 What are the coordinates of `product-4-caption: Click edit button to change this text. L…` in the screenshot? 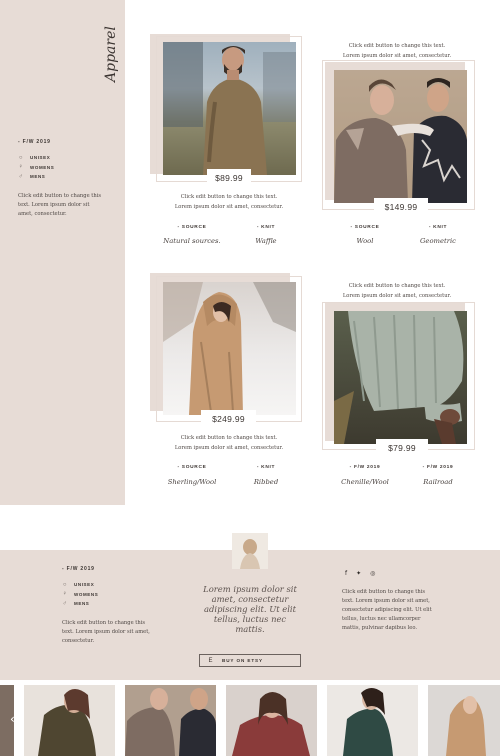 It's located at (397, 291).